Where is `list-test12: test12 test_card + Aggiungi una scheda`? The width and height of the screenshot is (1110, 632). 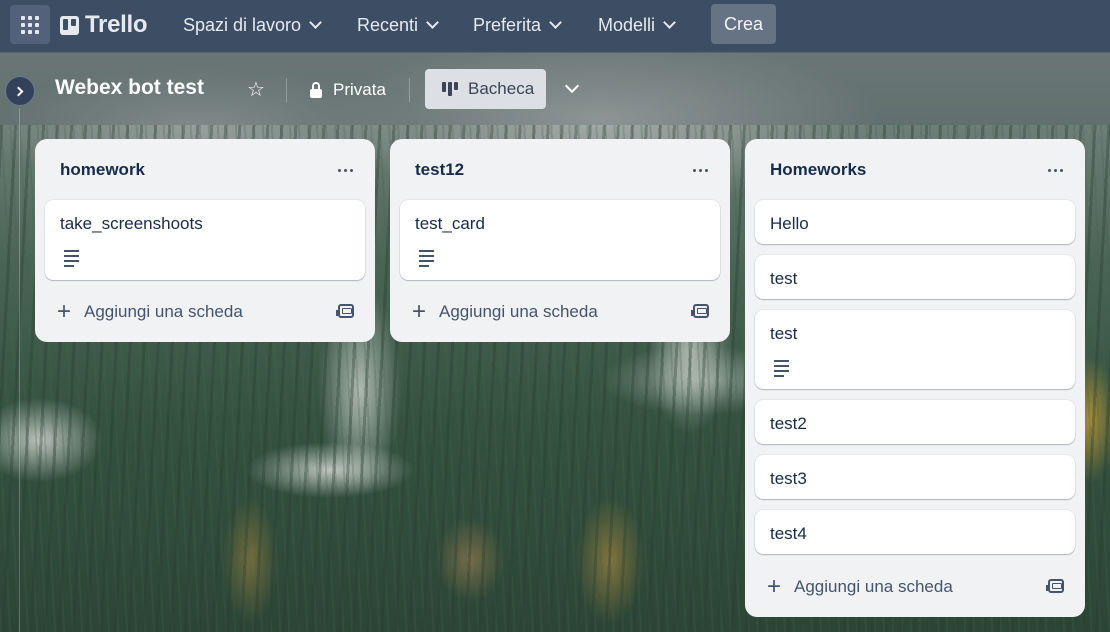
list-test12: test12 test_card + Aggiungi una scheda is located at coordinates (560, 240).